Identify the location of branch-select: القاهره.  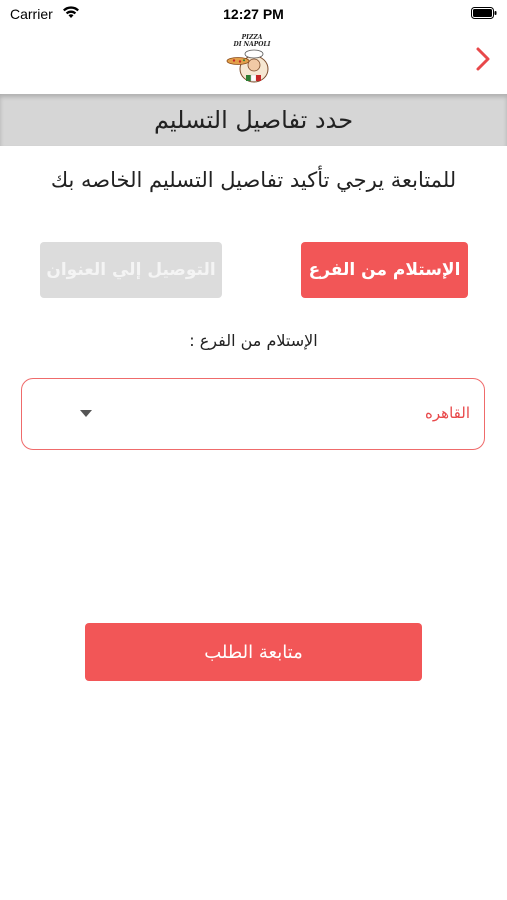
(253, 414).